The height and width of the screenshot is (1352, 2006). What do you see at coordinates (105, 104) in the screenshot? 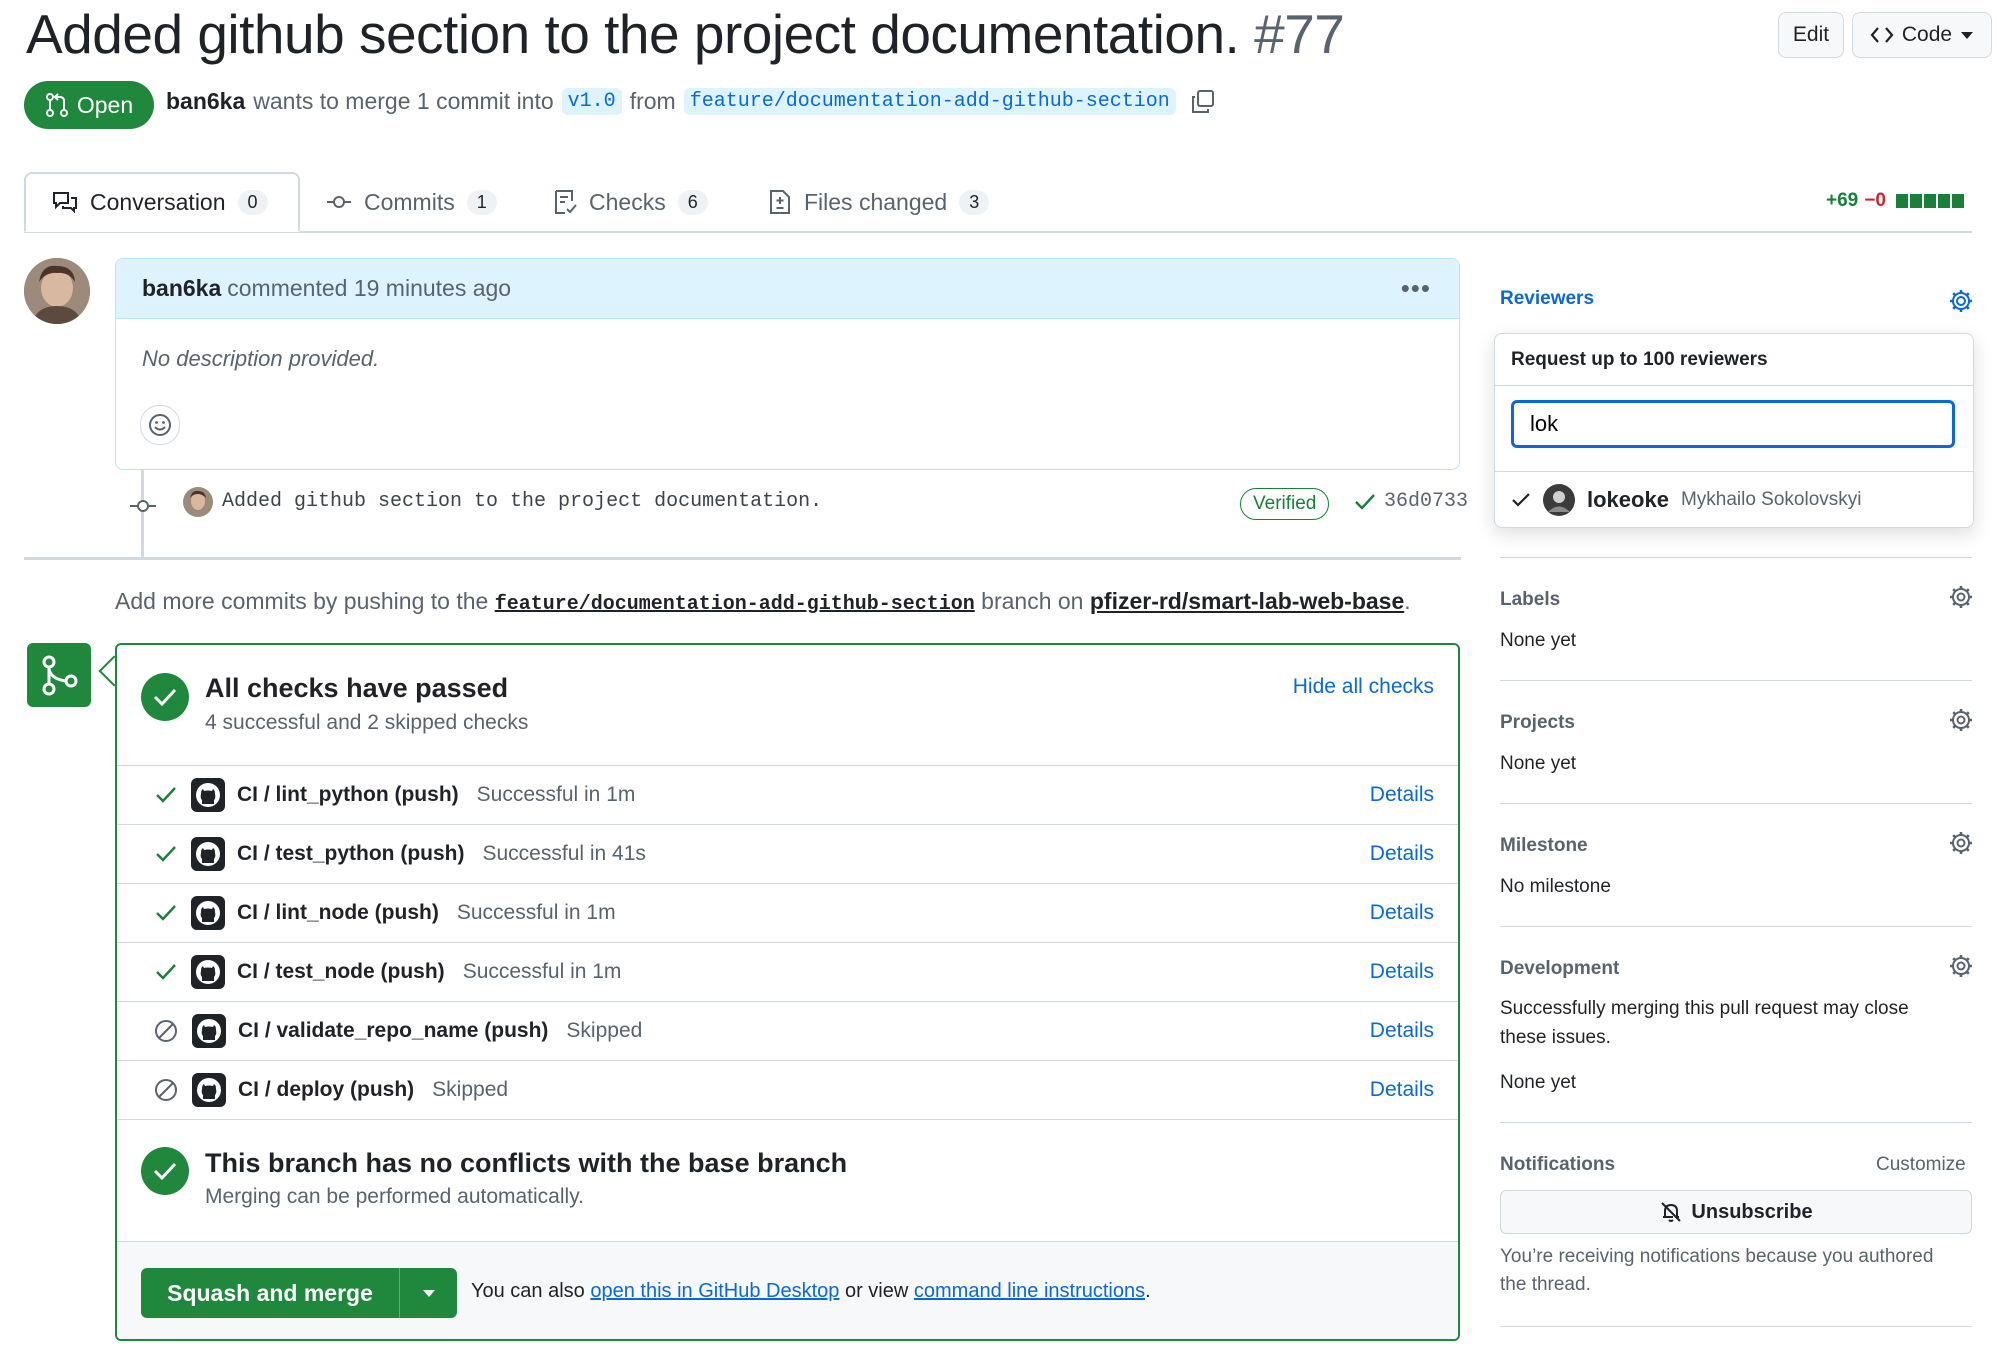
I see `status-label: Open` at bounding box center [105, 104].